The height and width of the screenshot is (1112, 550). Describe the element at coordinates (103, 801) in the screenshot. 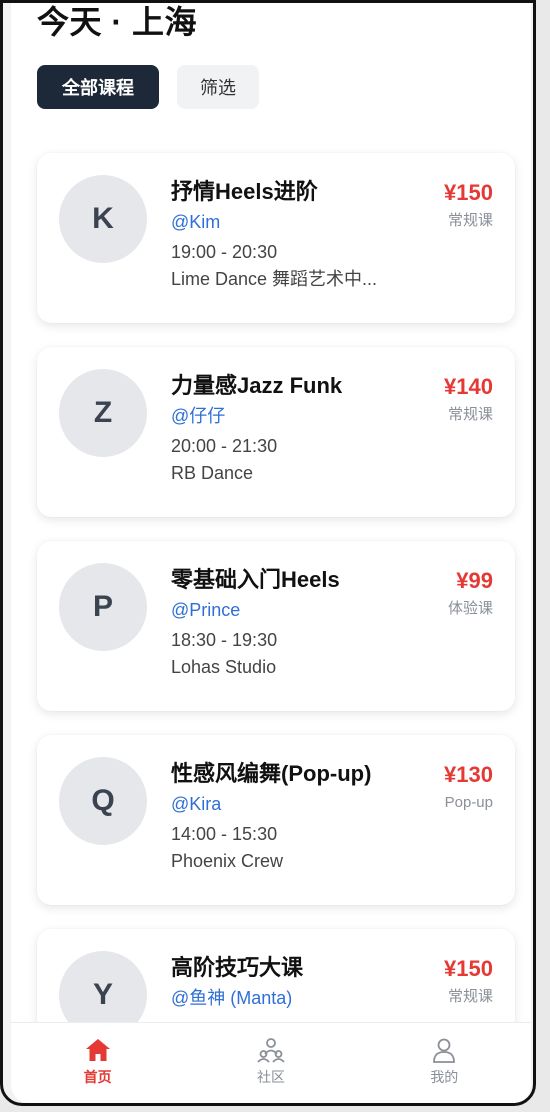

I see `teacher-avatar: Q` at that location.